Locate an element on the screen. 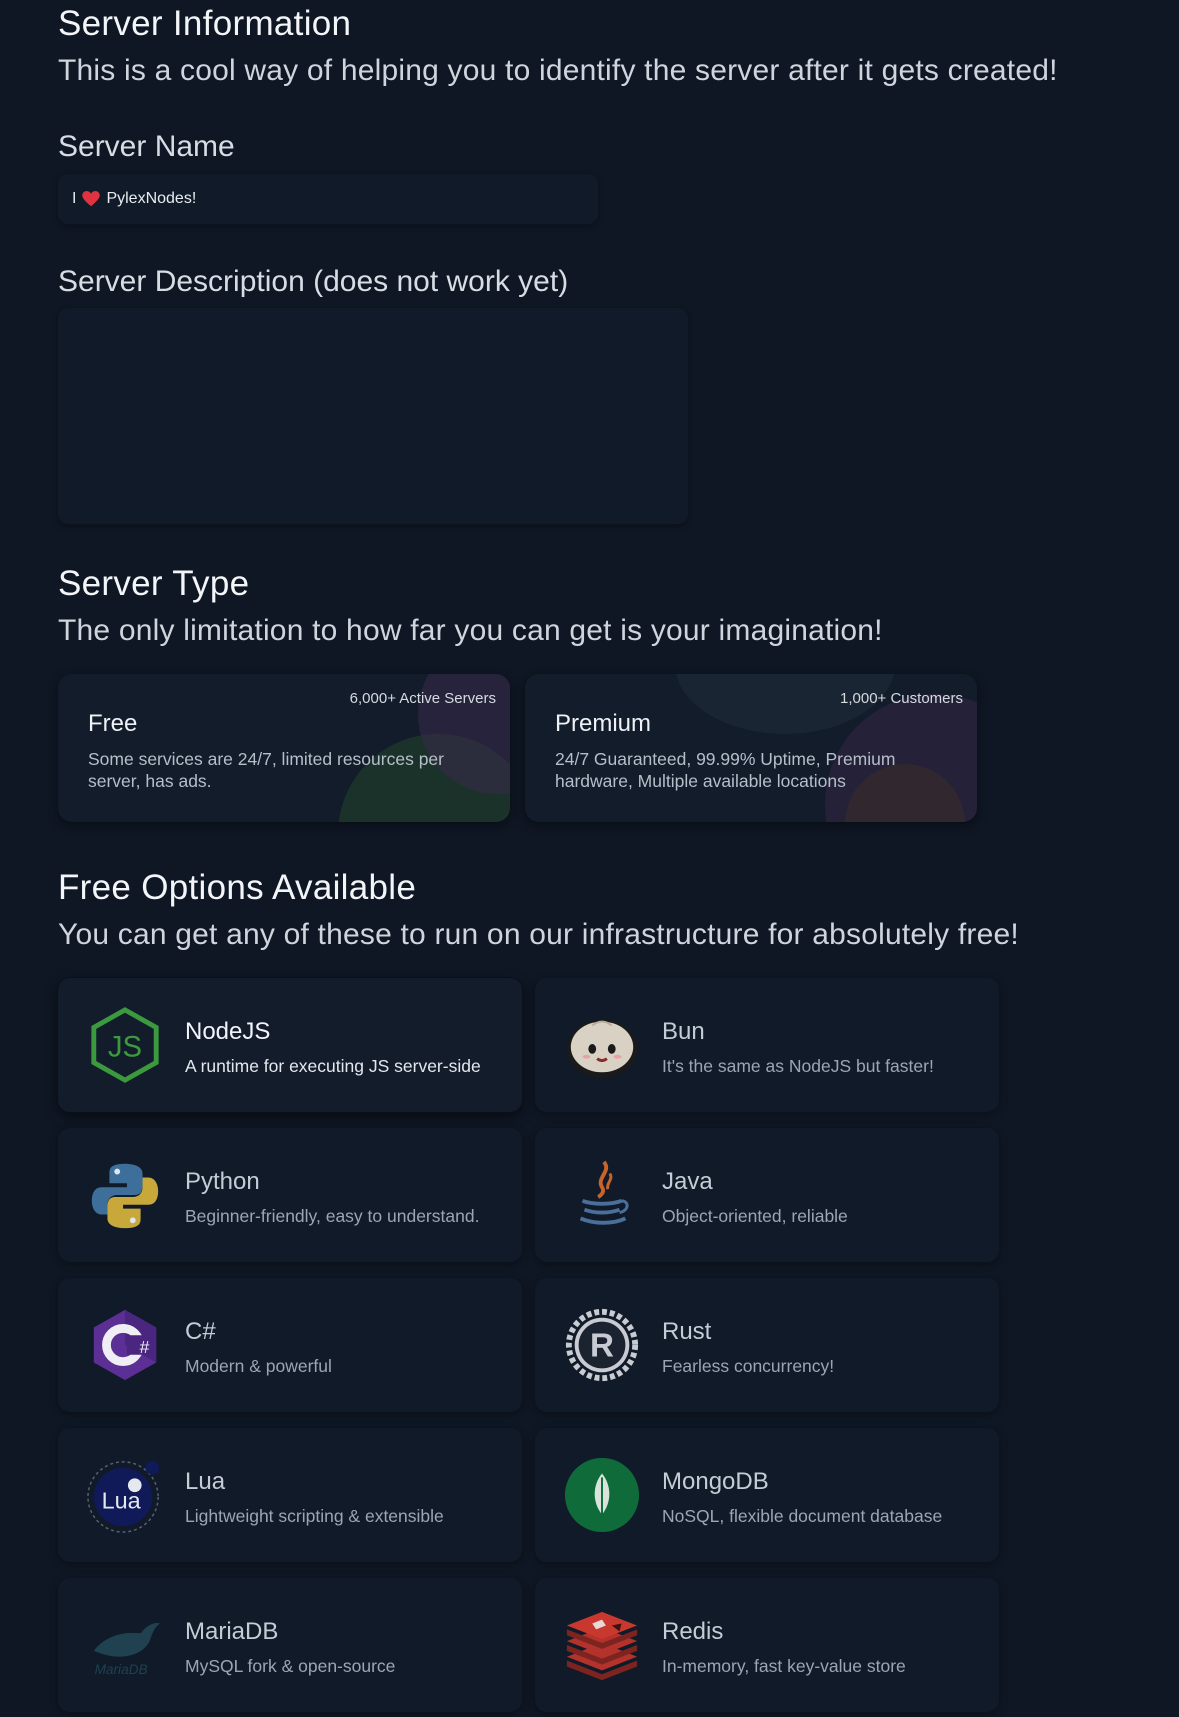 The height and width of the screenshot is (1717, 1179). free-card-name: Free is located at coordinates (113, 723).